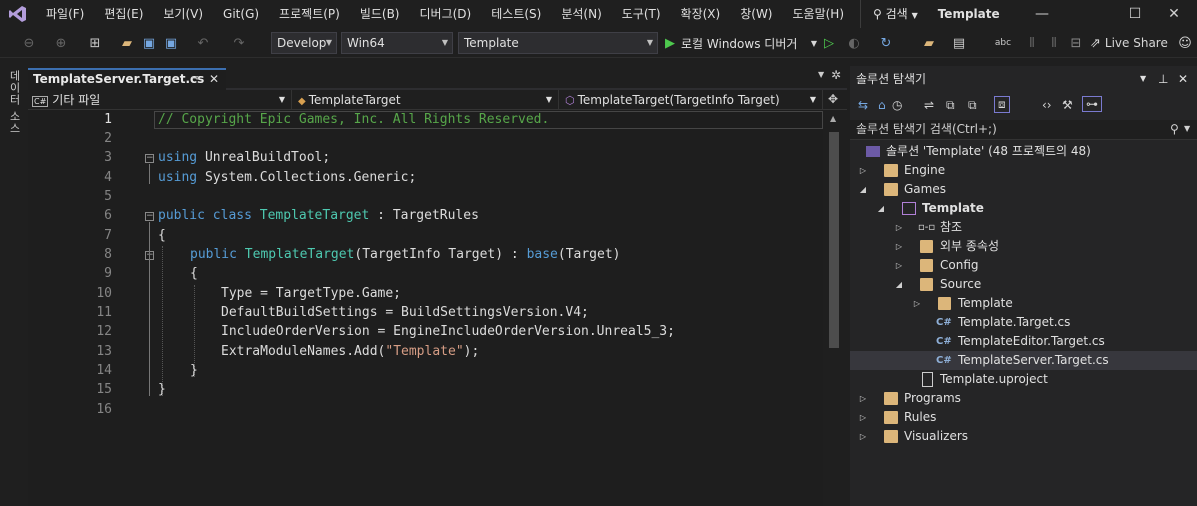 This screenshot has height=506, width=1197. Describe the element at coordinates (61, 43) in the screenshot. I see `navigate-forward-icon: ⊕` at that location.